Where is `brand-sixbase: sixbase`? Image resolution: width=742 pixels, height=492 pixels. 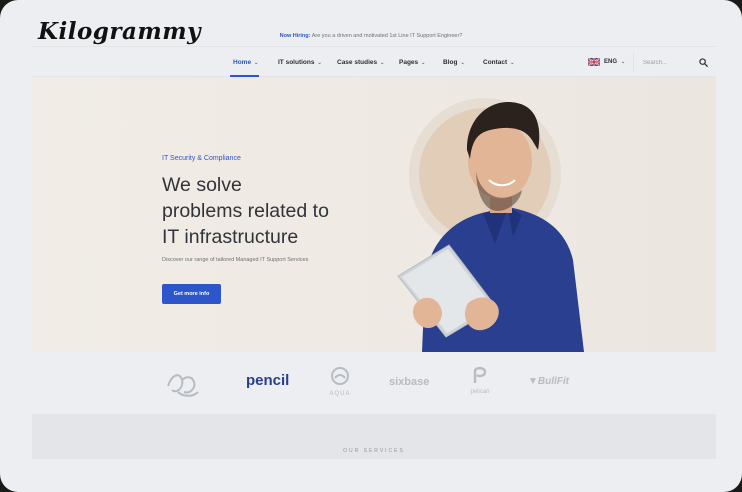 brand-sixbase: sixbase is located at coordinates (409, 382).